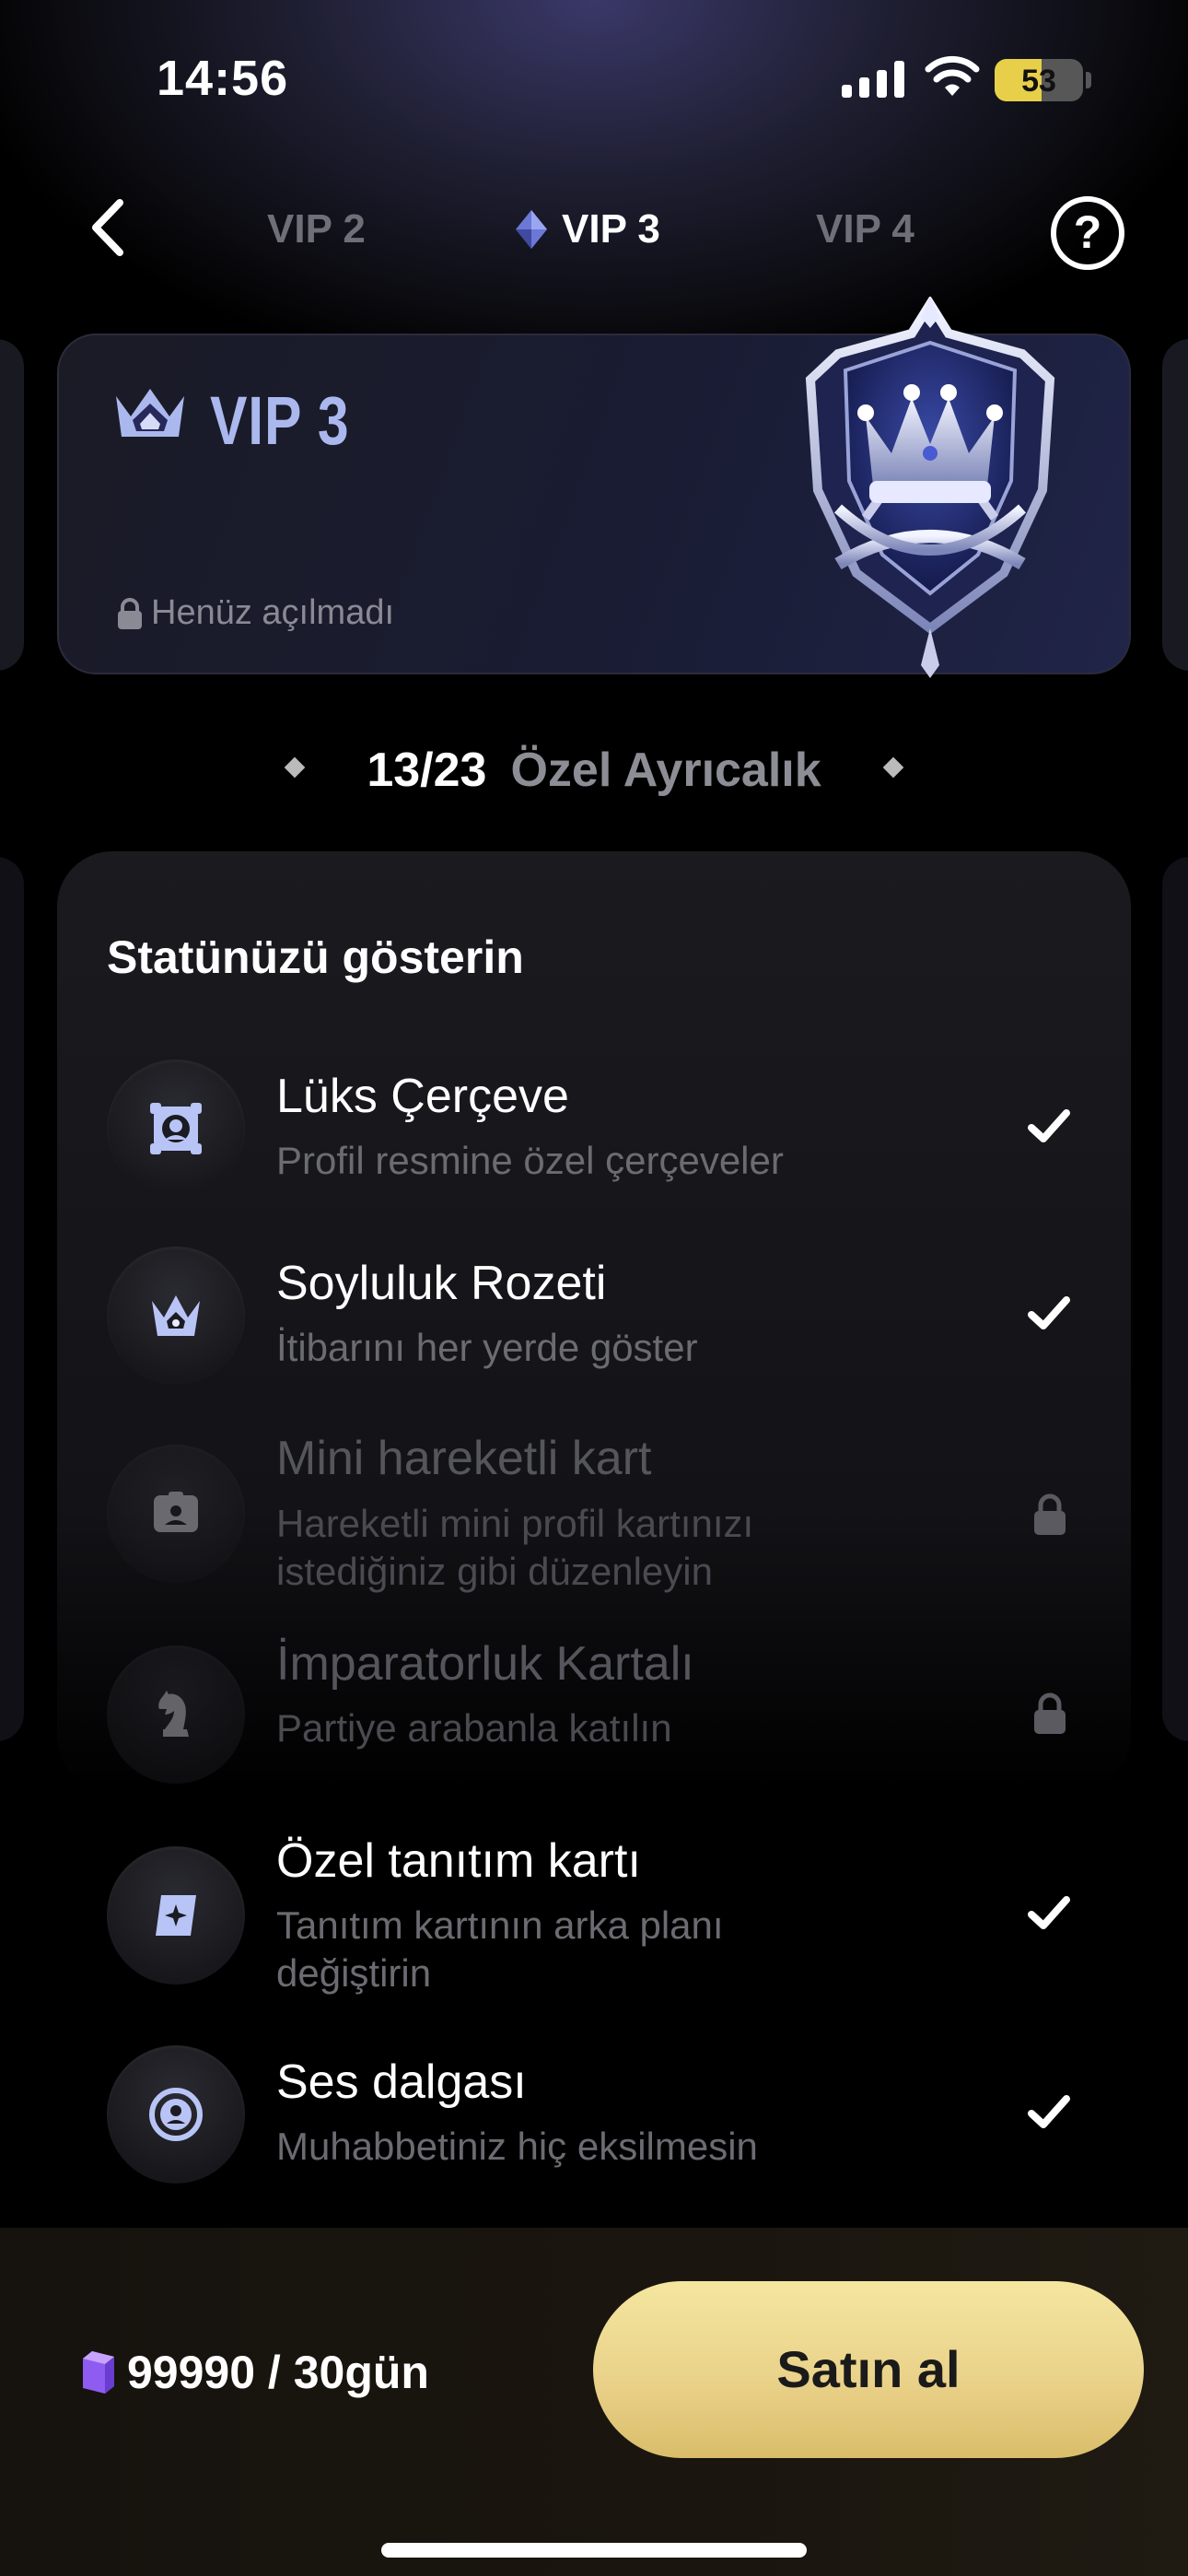  Describe the element at coordinates (530, 1160) in the screenshot. I see `privilege-desc: Profil resmine özel çerçeveler` at that location.